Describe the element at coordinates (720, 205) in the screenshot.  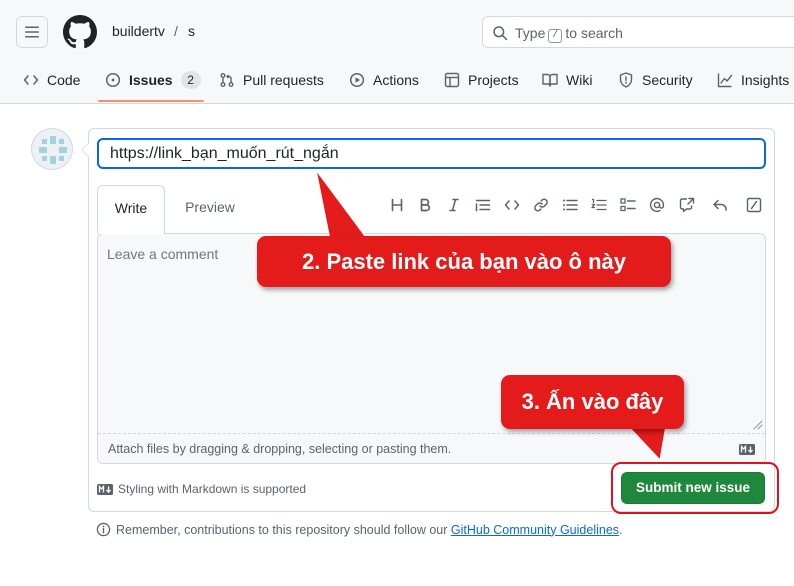
I see `reply-icon` at that location.